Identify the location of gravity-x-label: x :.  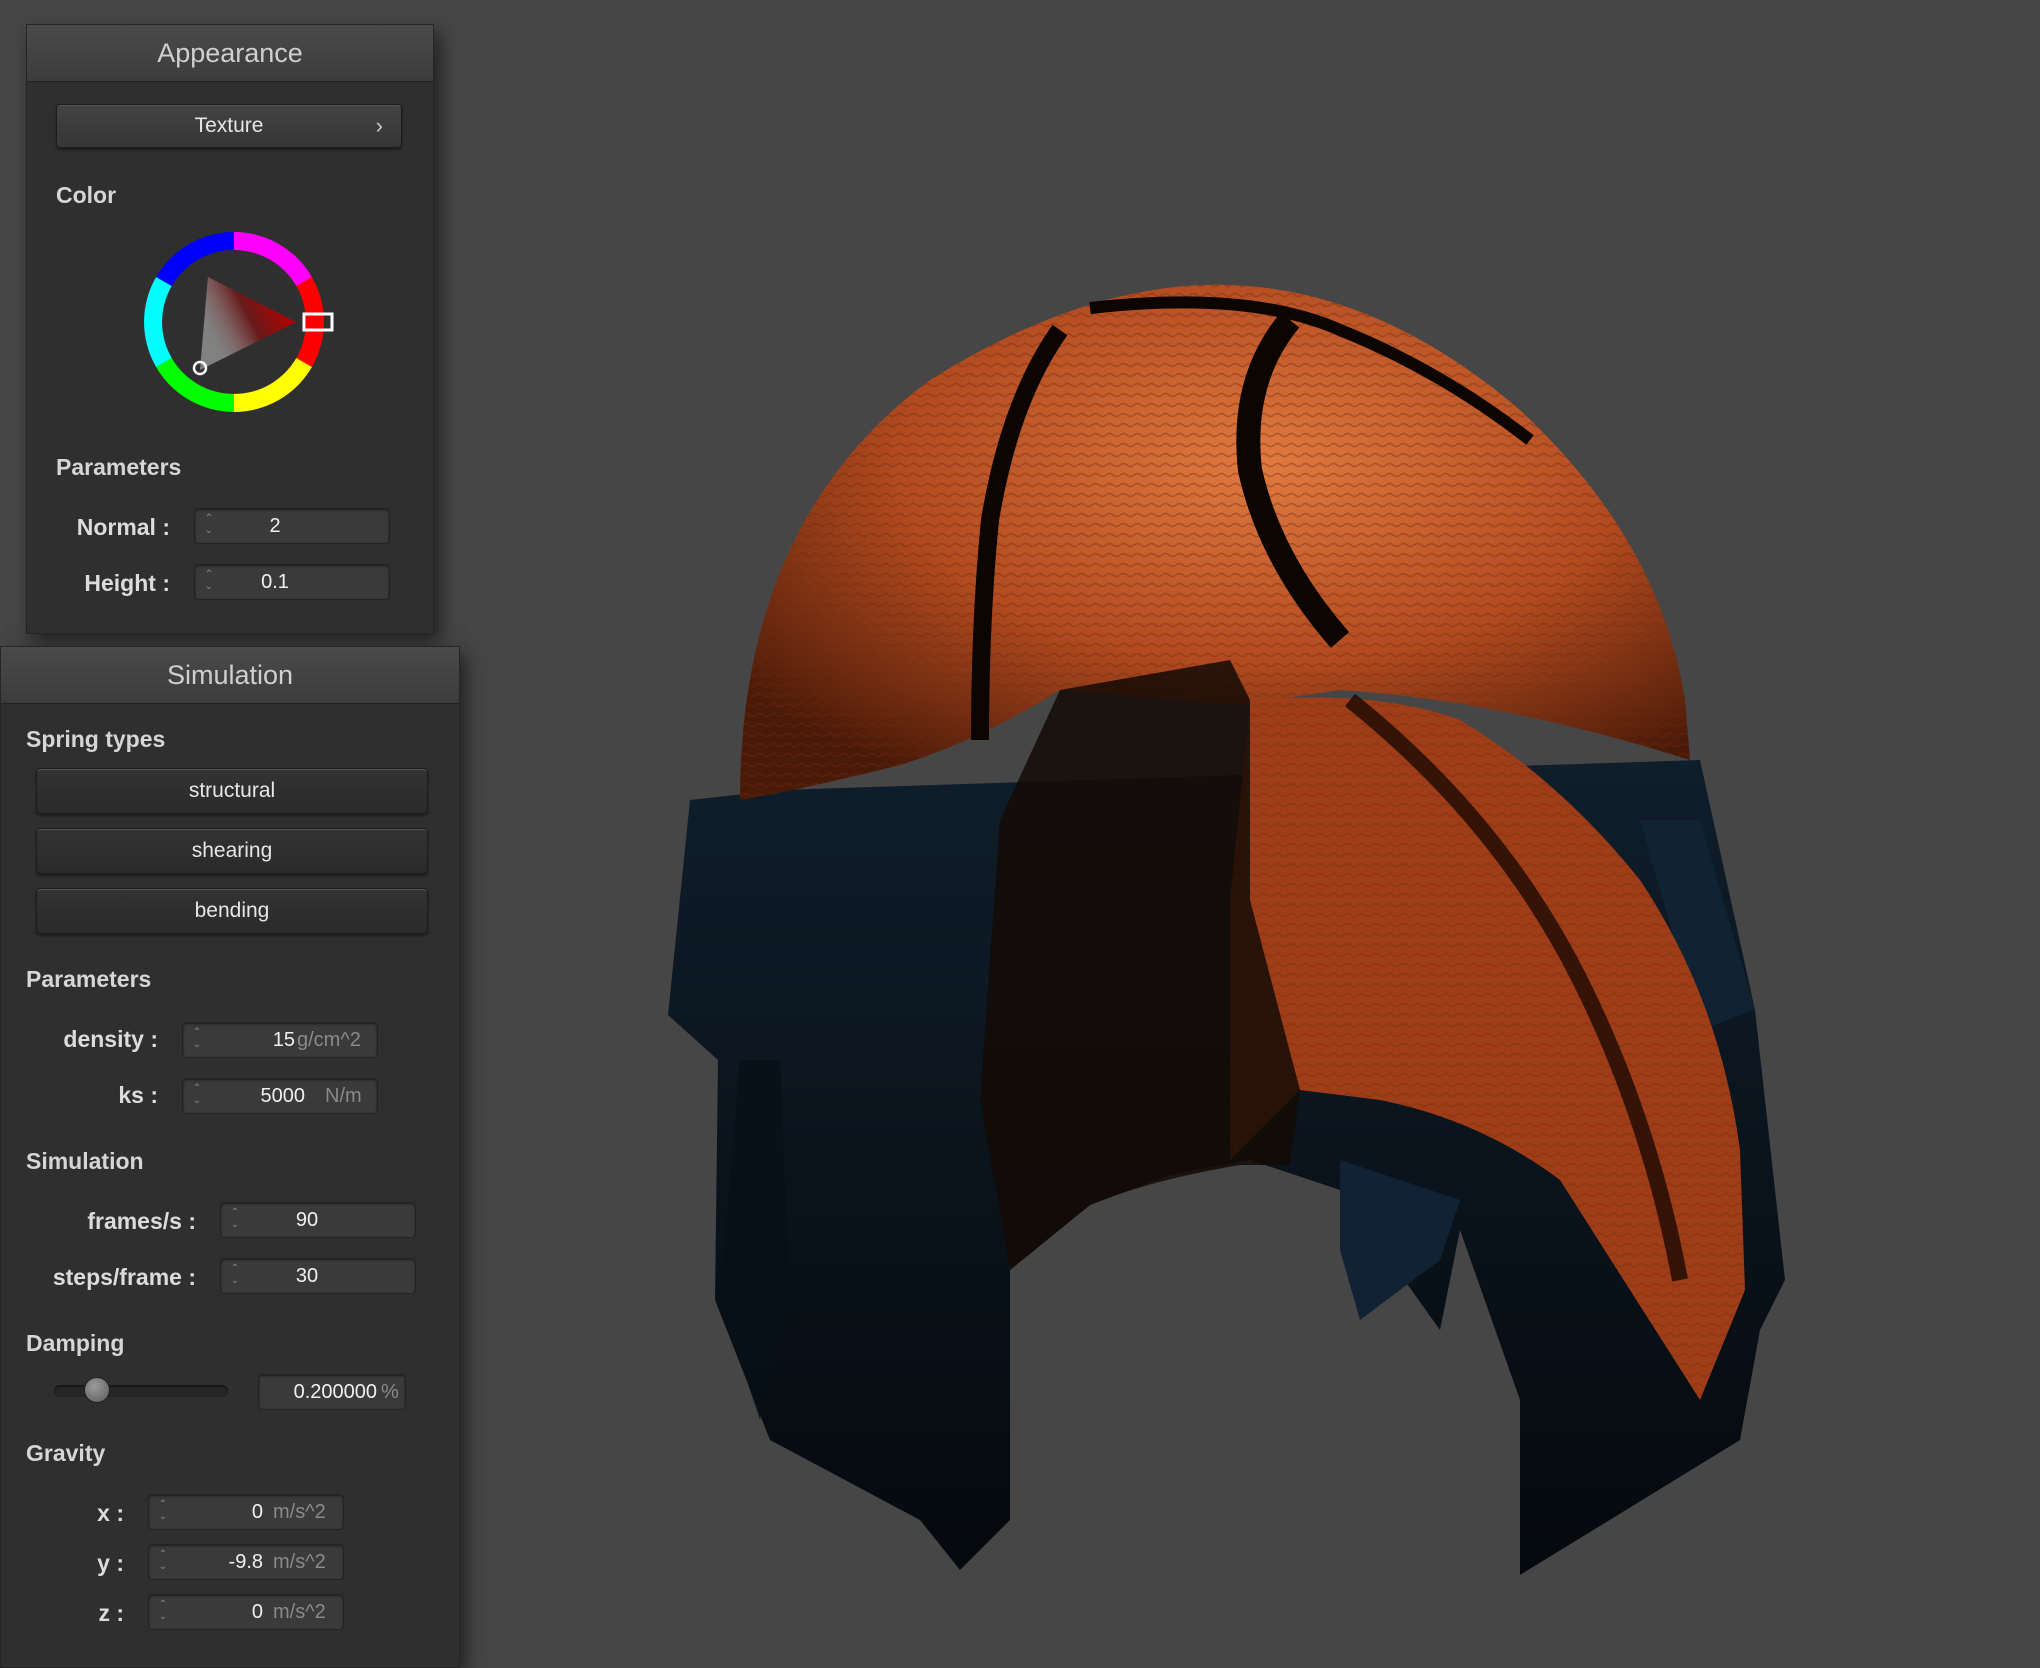
(110, 1513).